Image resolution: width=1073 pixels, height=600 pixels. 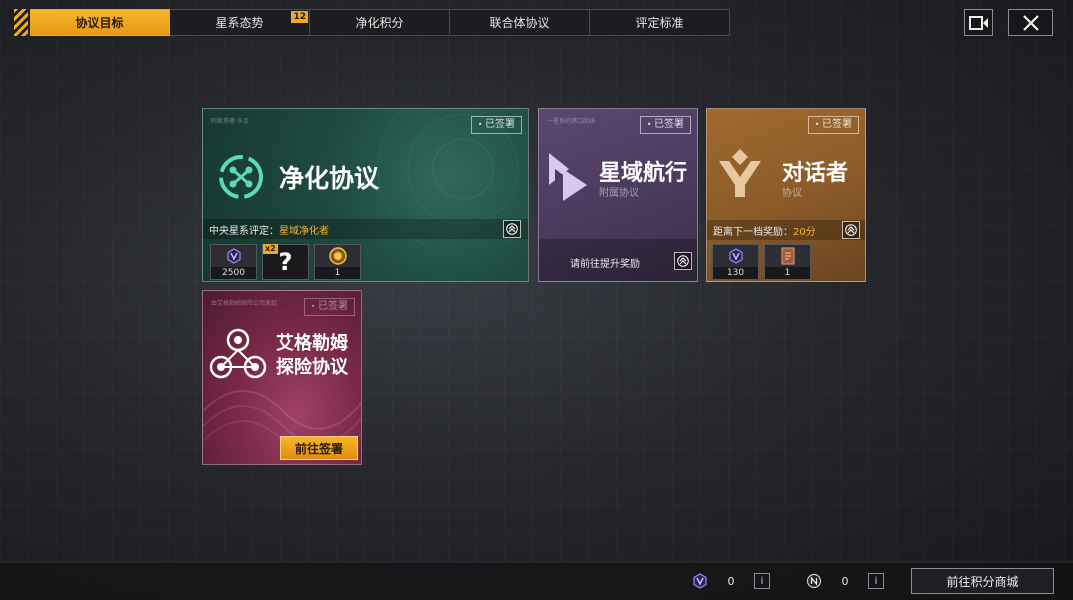 I want to click on reward-slot: 2500, so click(x=233, y=262).